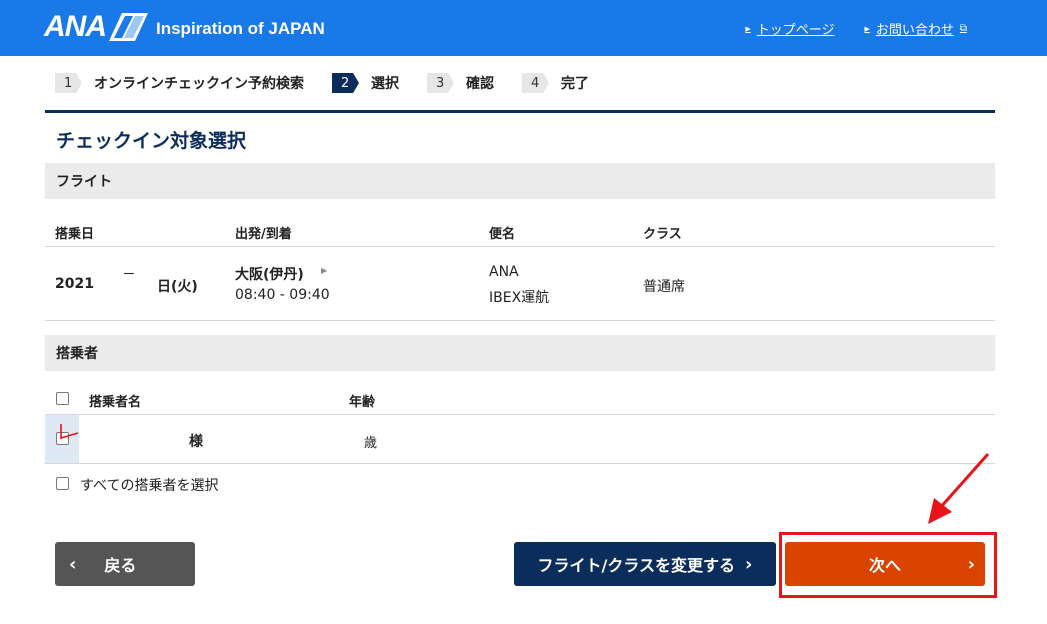 The height and width of the screenshot is (624, 1047). Describe the element at coordinates (269, 275) in the screenshot. I see `flight-route: 大阪(伊丹)` at that location.